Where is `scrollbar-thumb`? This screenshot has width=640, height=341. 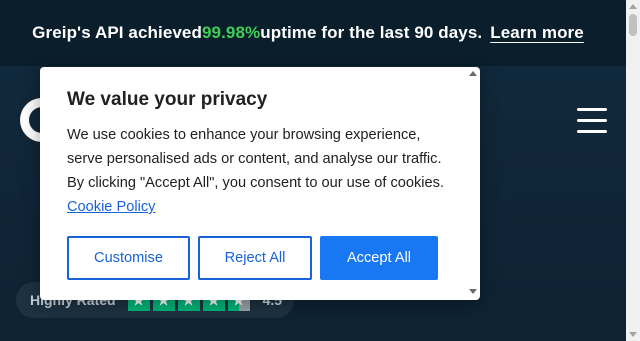
scrollbar-thumb is located at coordinates (633, 25).